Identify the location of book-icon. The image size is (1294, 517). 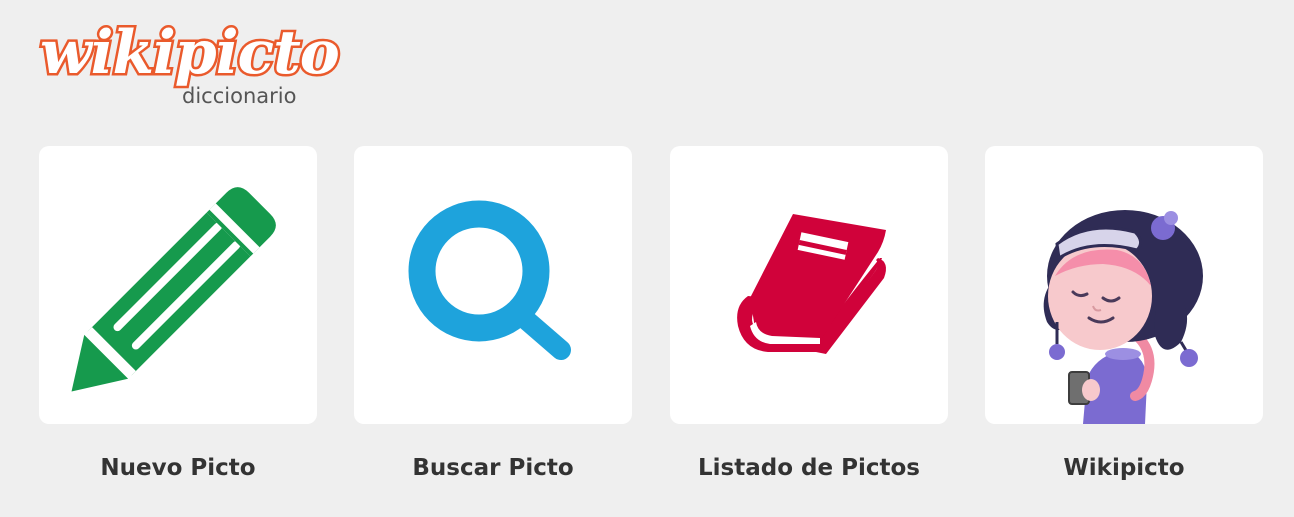
(811, 284).